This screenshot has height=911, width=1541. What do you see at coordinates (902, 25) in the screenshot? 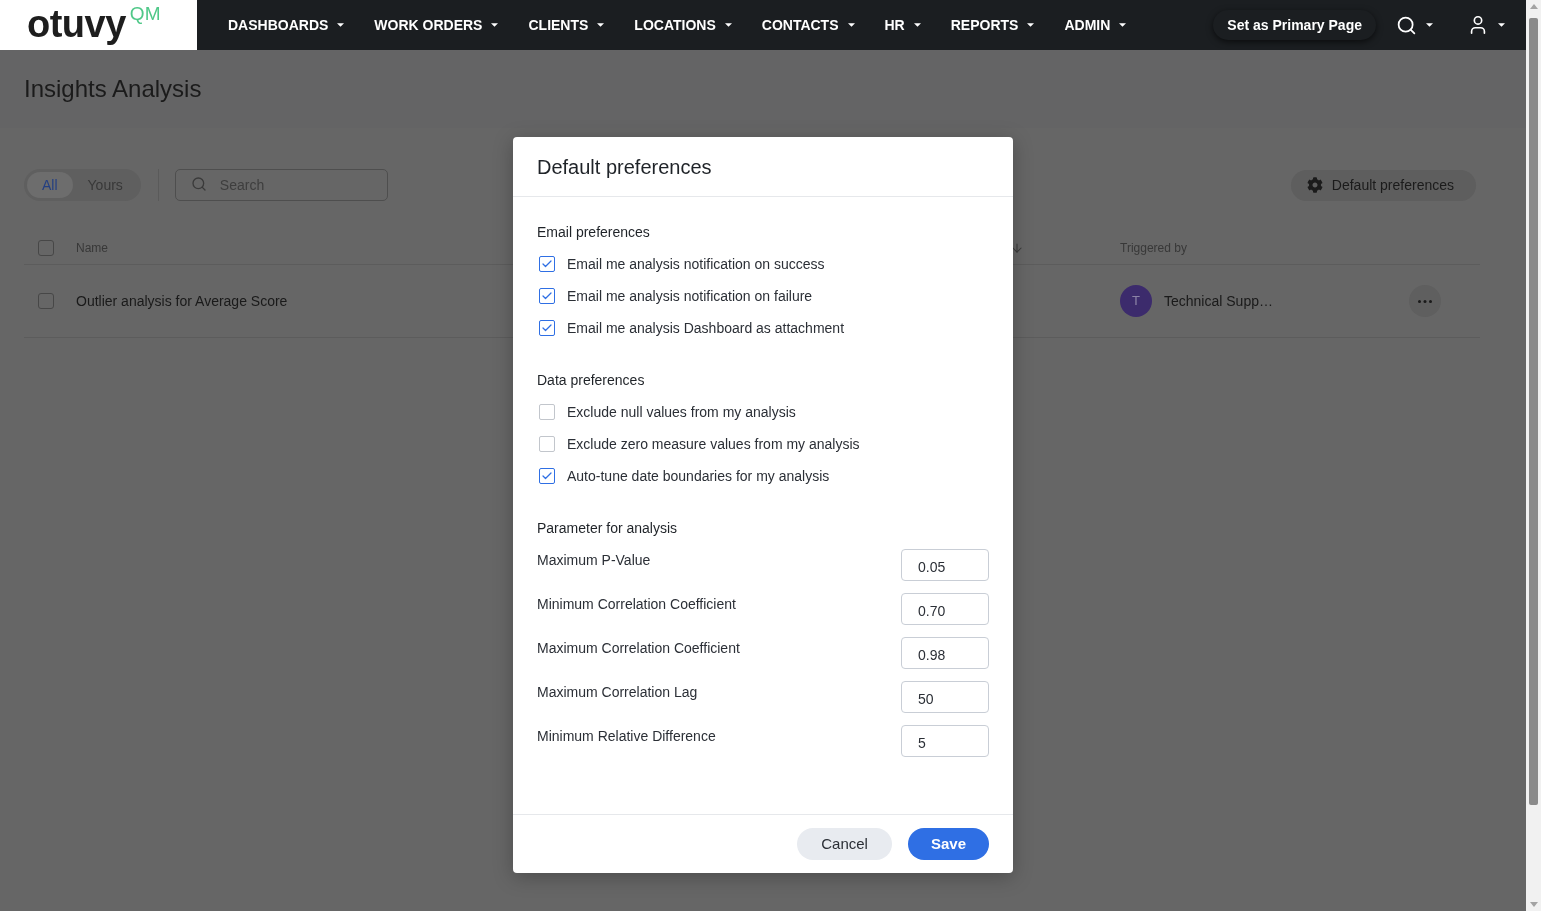
I see `nav-menu-item: HR` at bounding box center [902, 25].